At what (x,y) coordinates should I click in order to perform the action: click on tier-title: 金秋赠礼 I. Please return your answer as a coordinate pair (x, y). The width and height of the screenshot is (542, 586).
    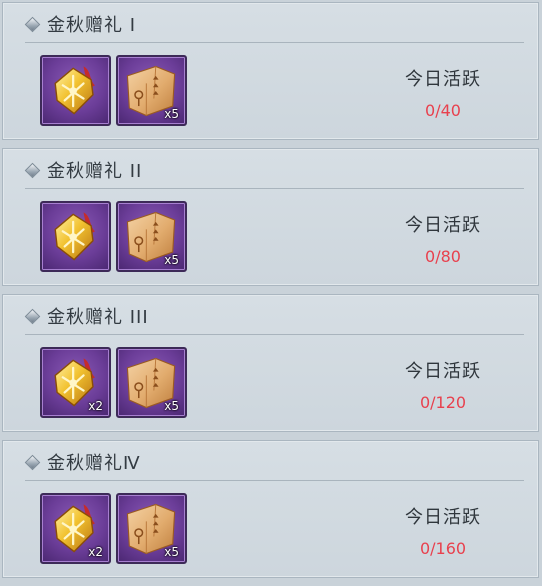
    Looking at the image, I should click on (92, 25).